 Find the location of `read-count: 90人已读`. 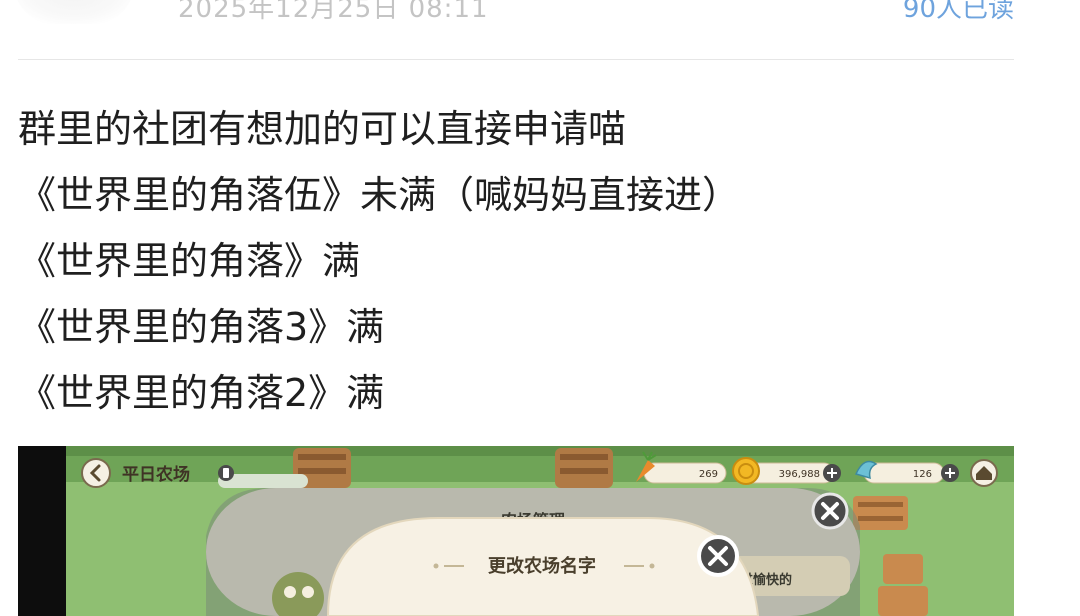

read-count: 90人已读 is located at coordinates (958, 12).